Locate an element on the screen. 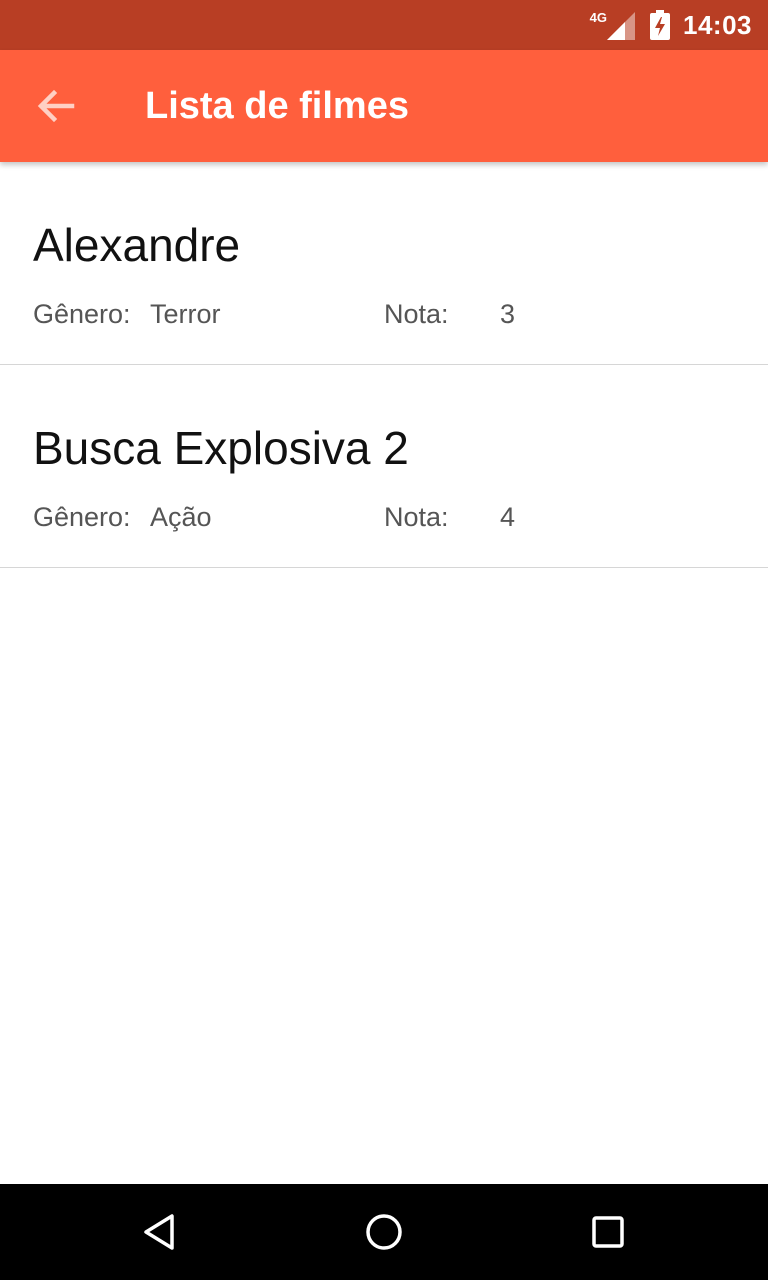 This screenshot has width=768, height=1280. nav-home-button is located at coordinates (384, 1232).